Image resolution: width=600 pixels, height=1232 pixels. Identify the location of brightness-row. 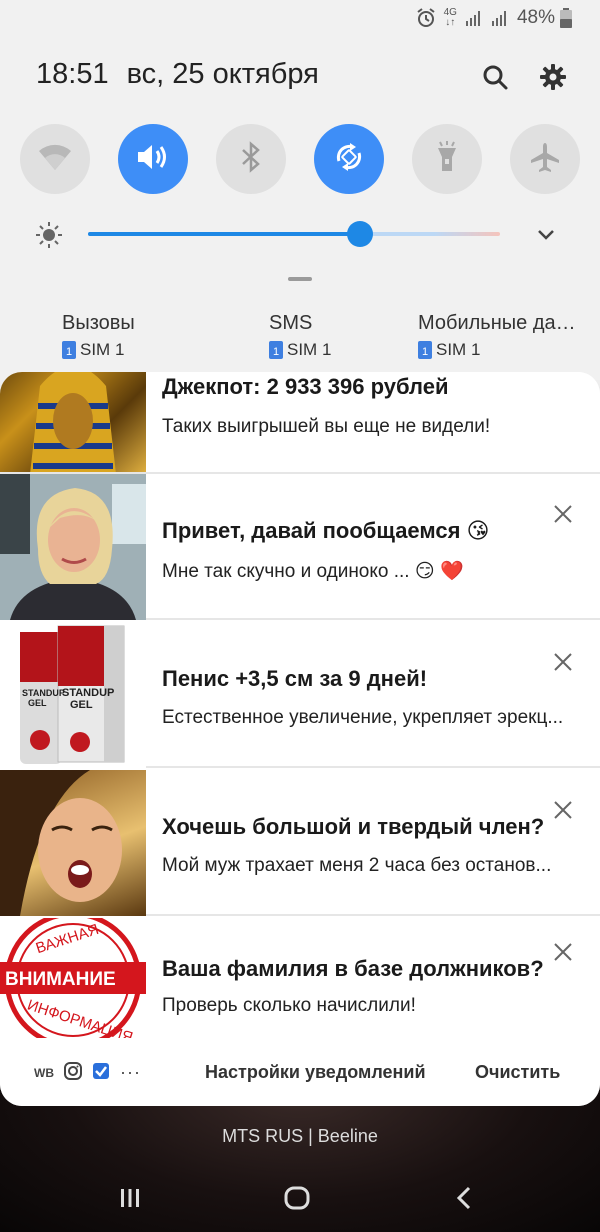
(300, 234).